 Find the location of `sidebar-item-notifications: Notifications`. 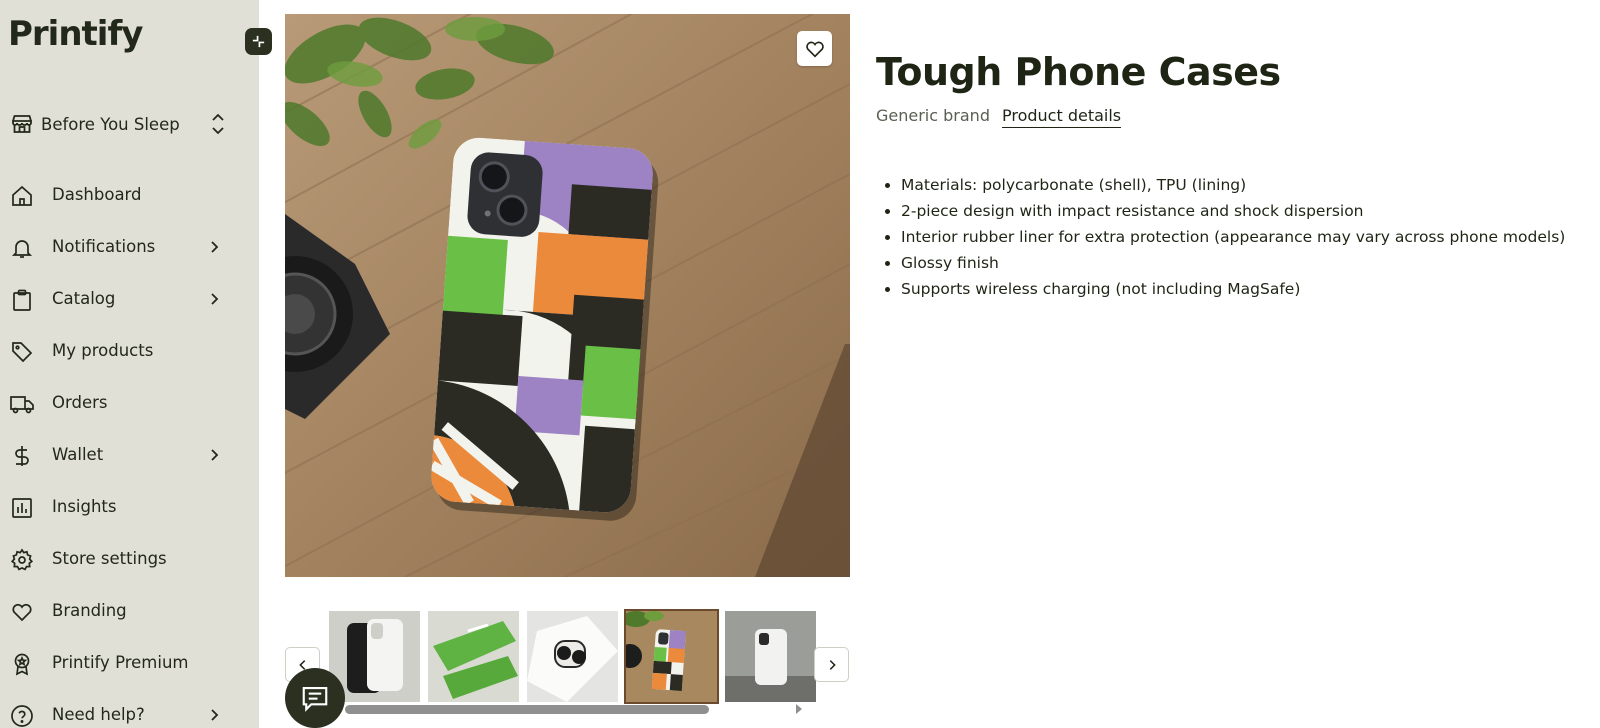

sidebar-item-notifications: Notifications is located at coordinates (129, 248).